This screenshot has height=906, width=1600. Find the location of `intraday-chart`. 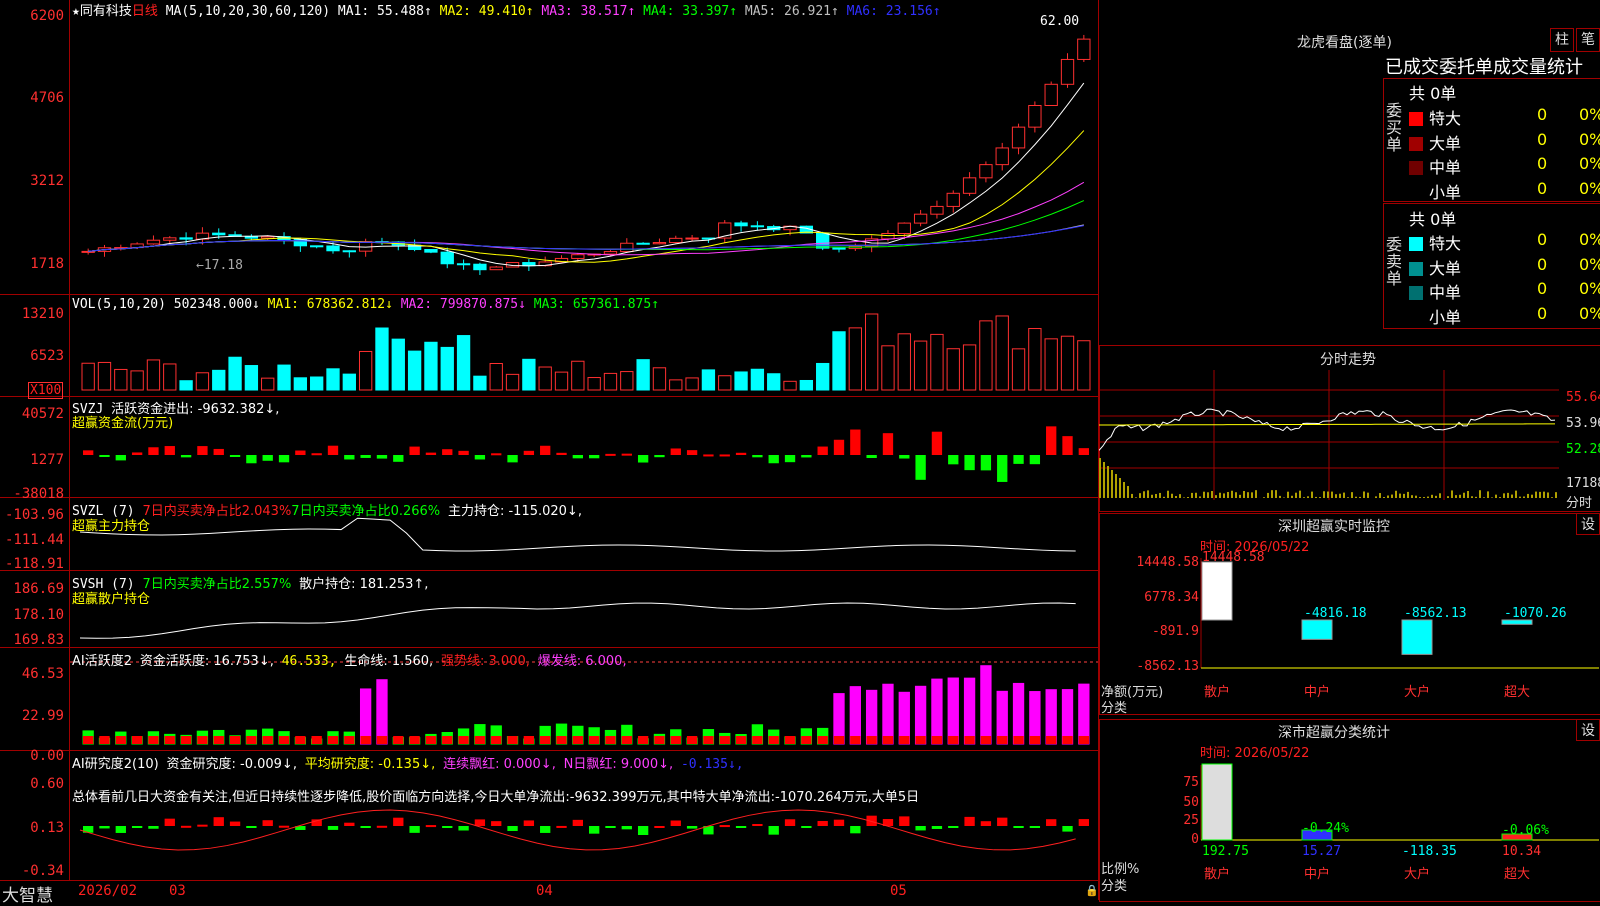

intraday-chart is located at coordinates (1349, 440).